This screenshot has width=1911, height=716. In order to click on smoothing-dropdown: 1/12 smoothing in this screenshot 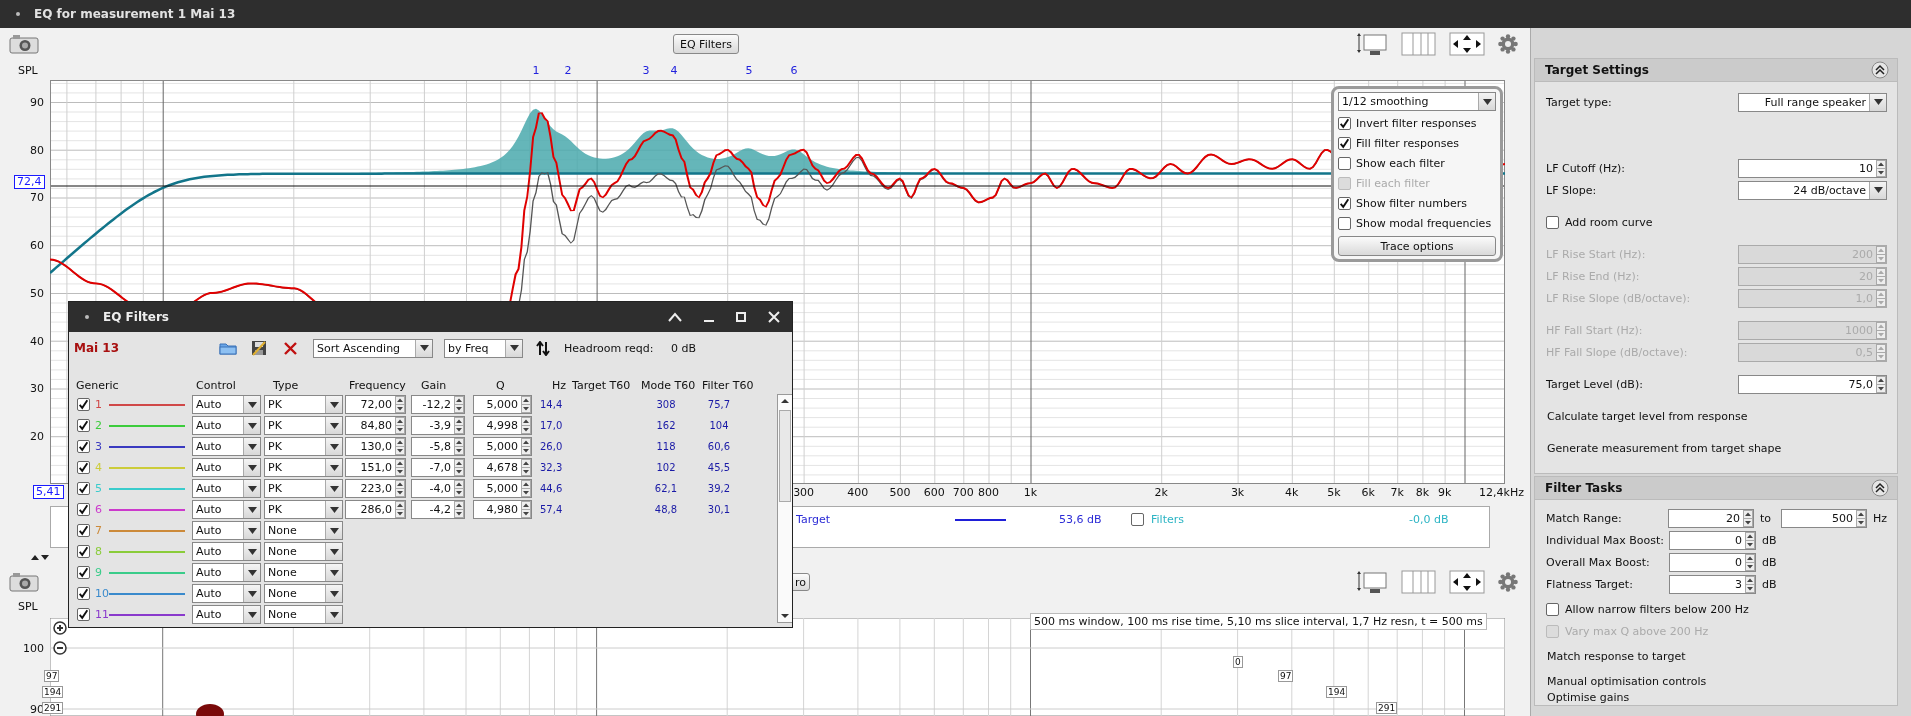, I will do `click(1417, 101)`.